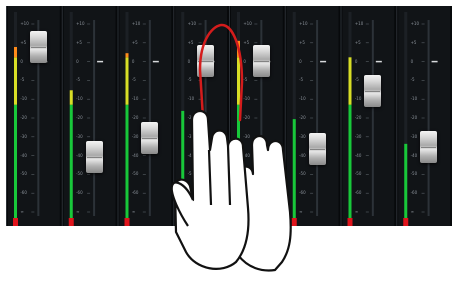  I want to click on gesture-loop-arrow, so click(221, 72).